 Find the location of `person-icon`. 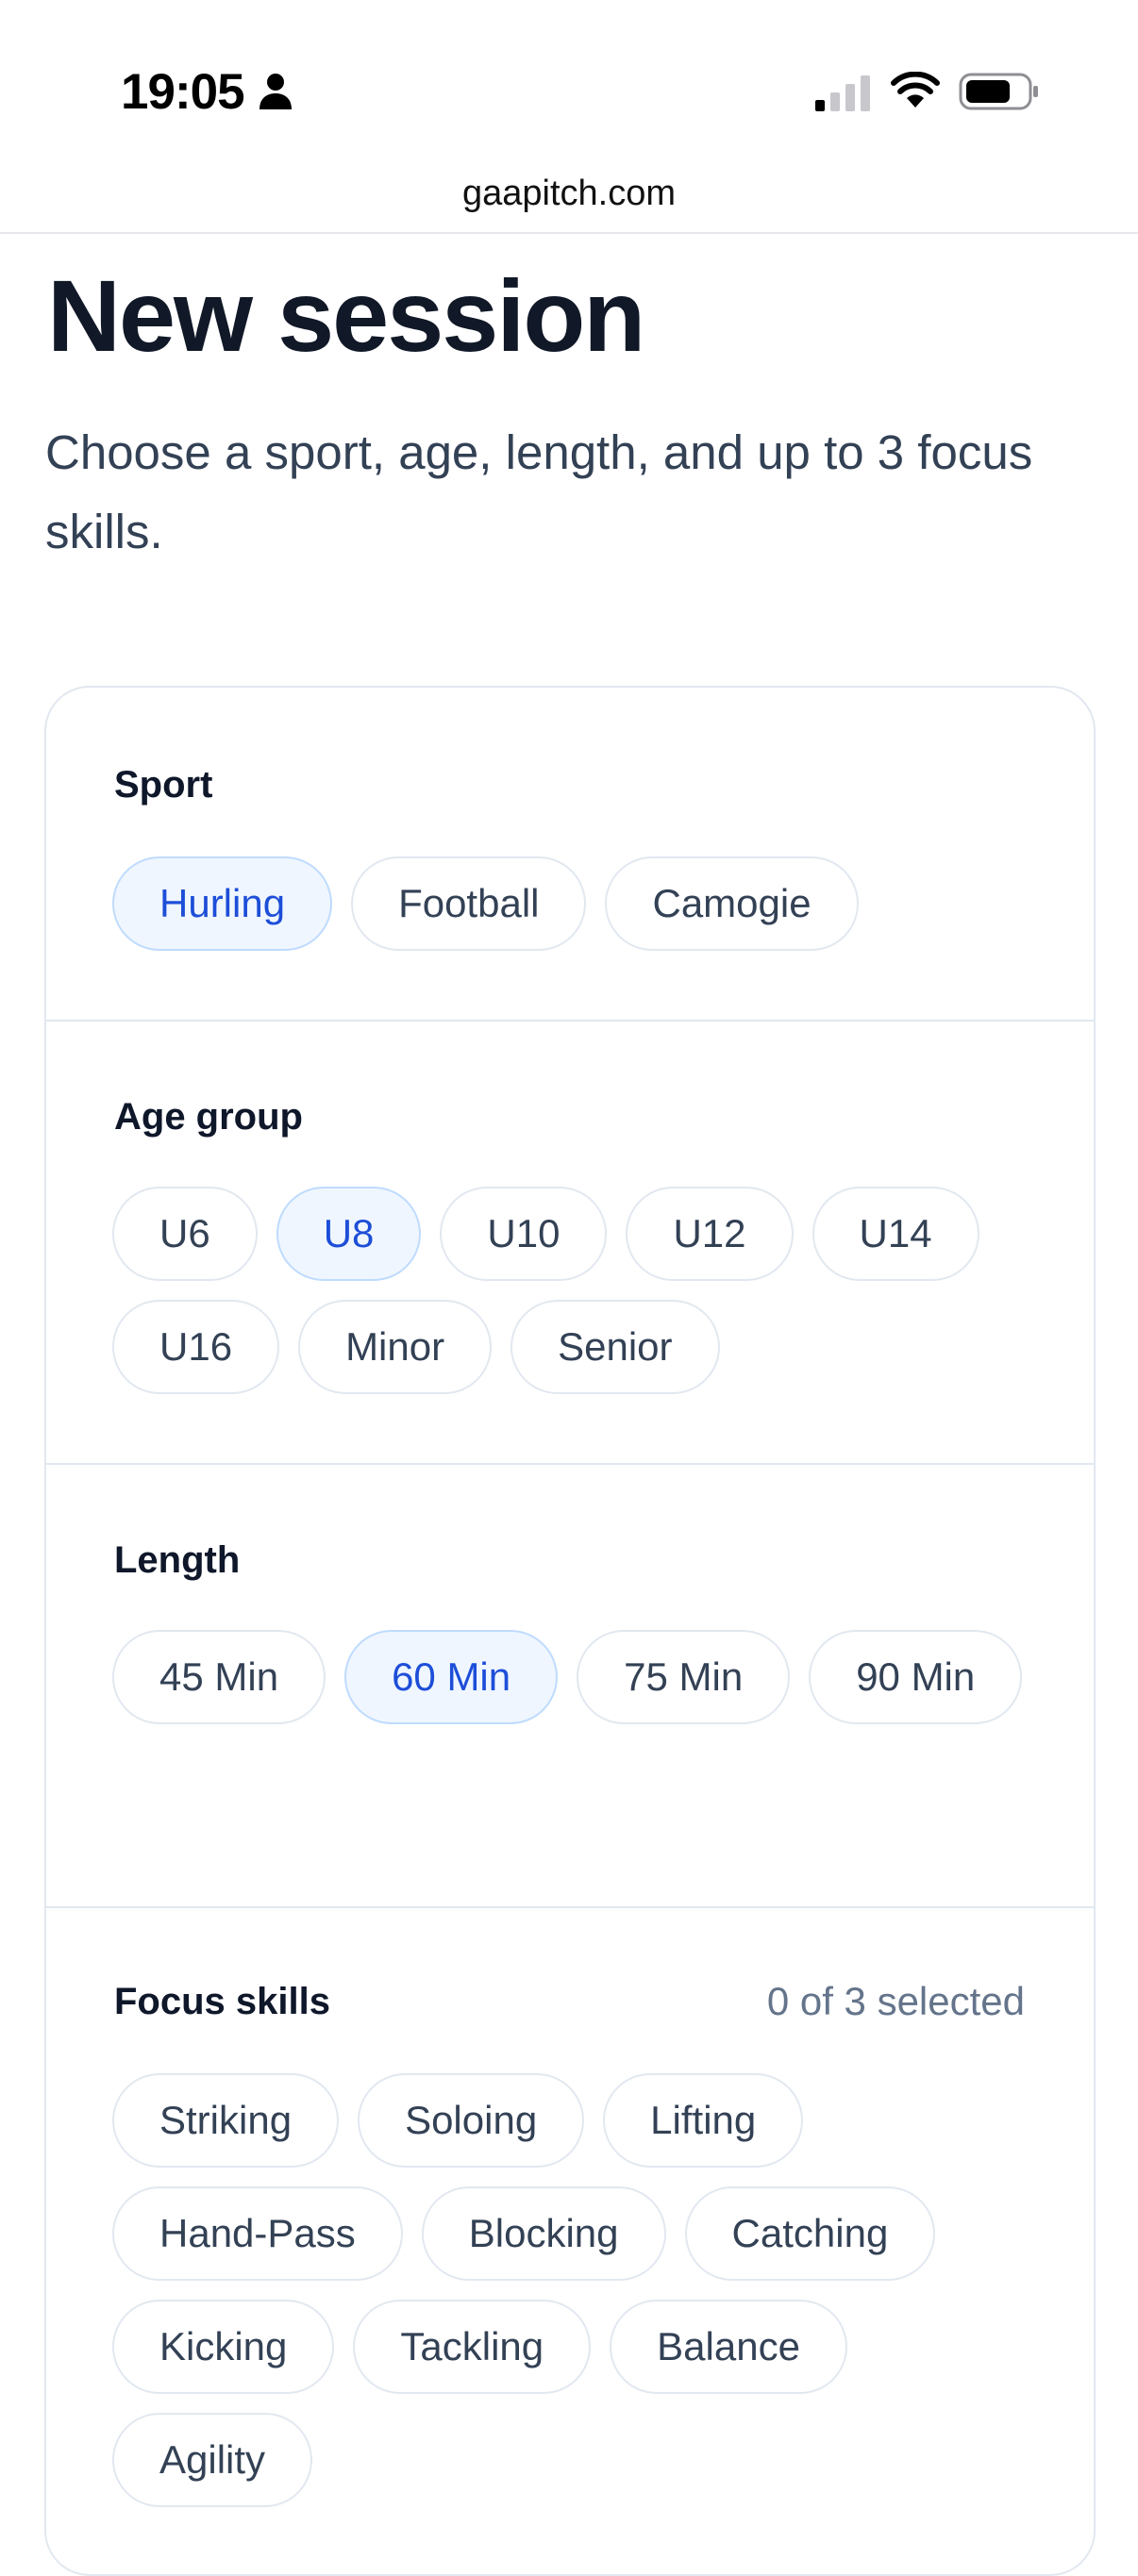

person-icon is located at coordinates (276, 91).